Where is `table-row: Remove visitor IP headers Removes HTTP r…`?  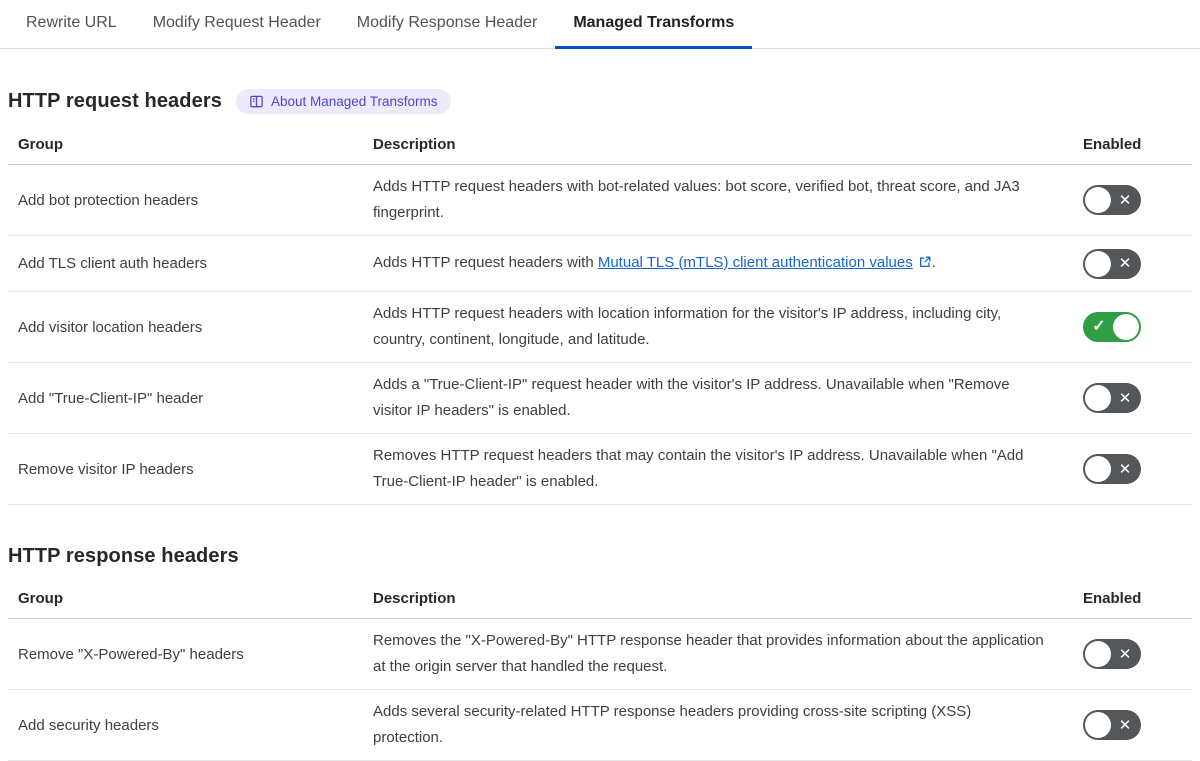
table-row: Remove visitor IP headers Removes HTTP r… is located at coordinates (600, 469).